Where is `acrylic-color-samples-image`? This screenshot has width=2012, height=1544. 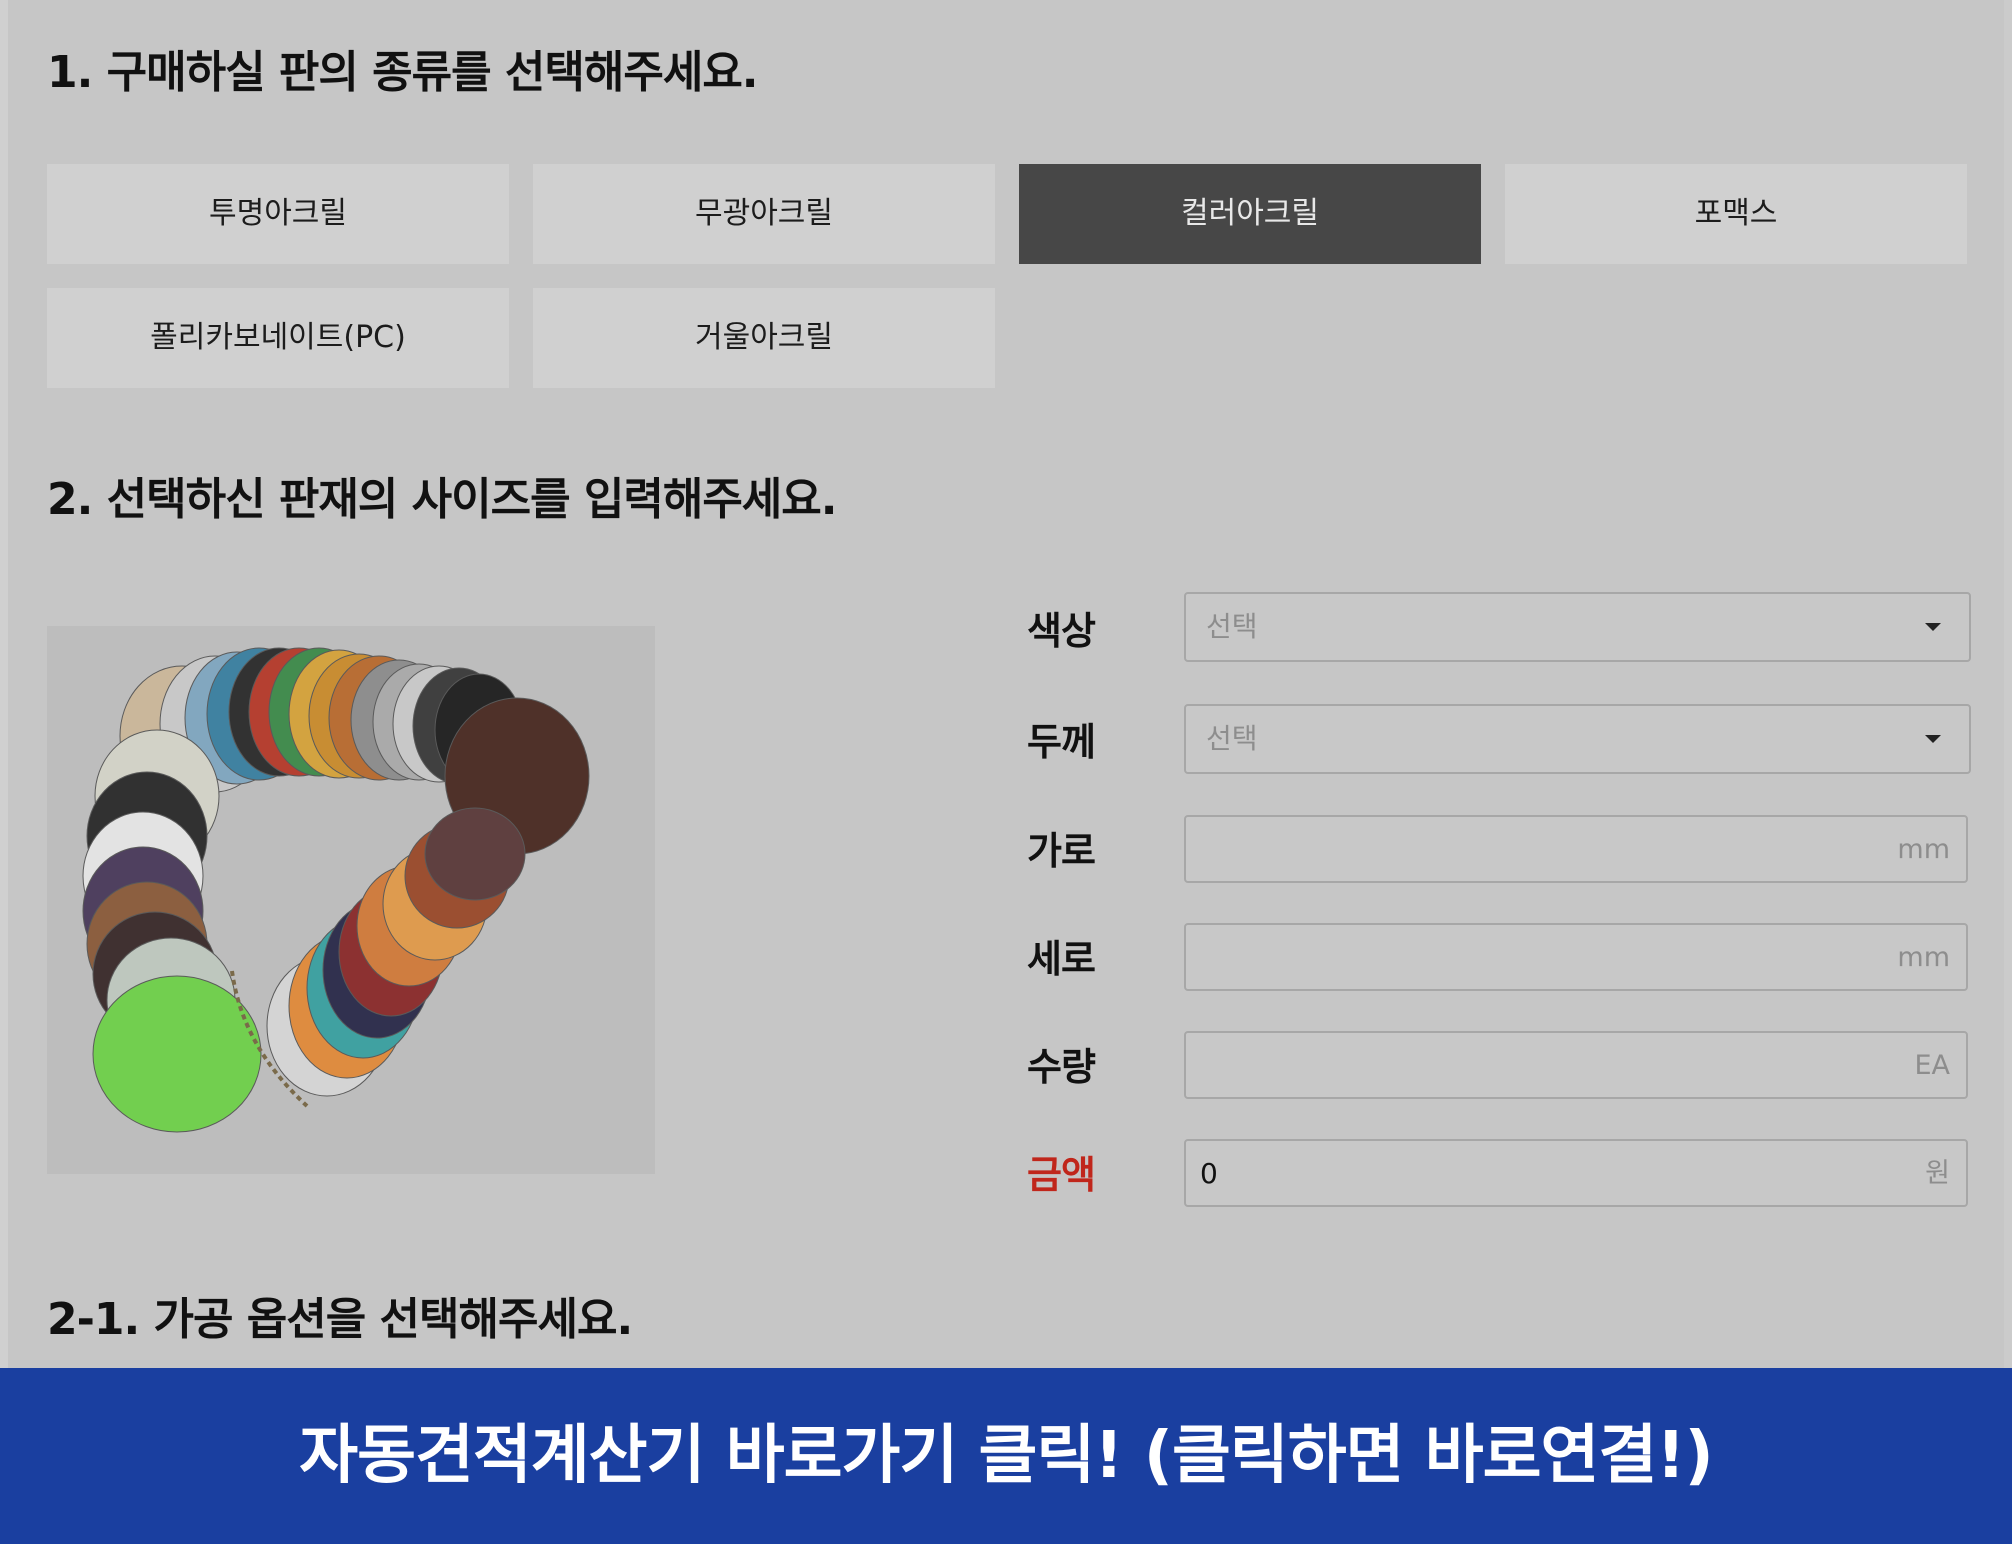
acrylic-color-samples-image is located at coordinates (351, 900).